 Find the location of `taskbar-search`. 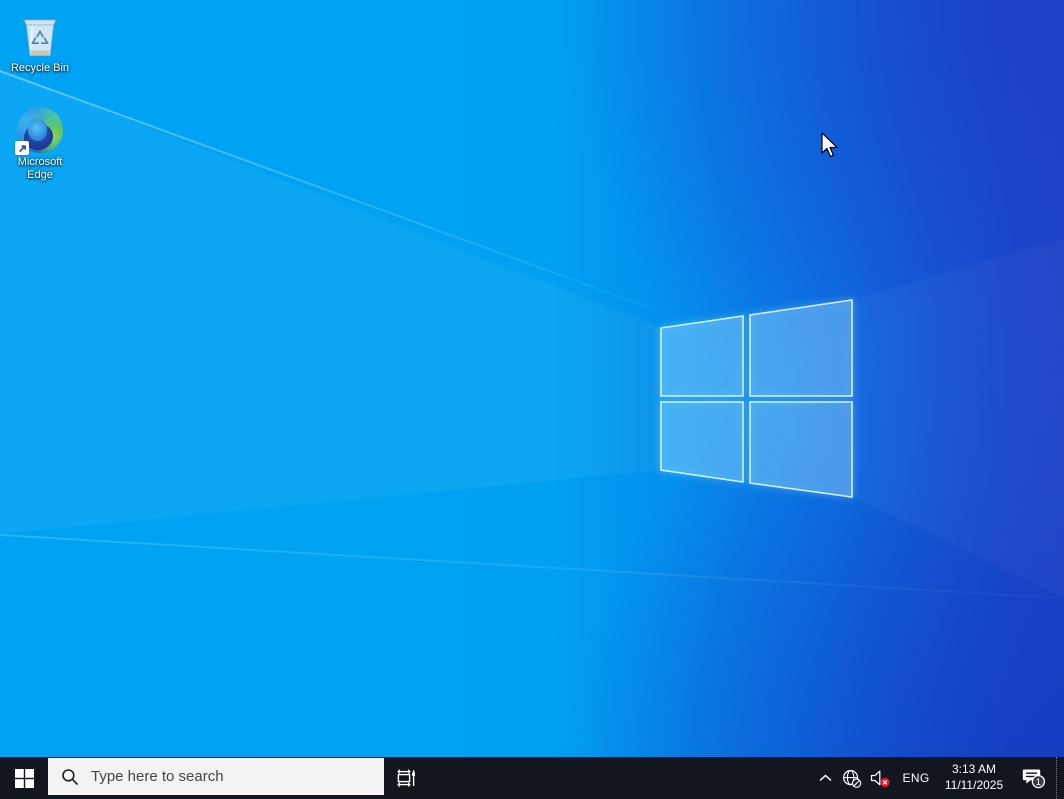

taskbar-search is located at coordinates (216, 776).